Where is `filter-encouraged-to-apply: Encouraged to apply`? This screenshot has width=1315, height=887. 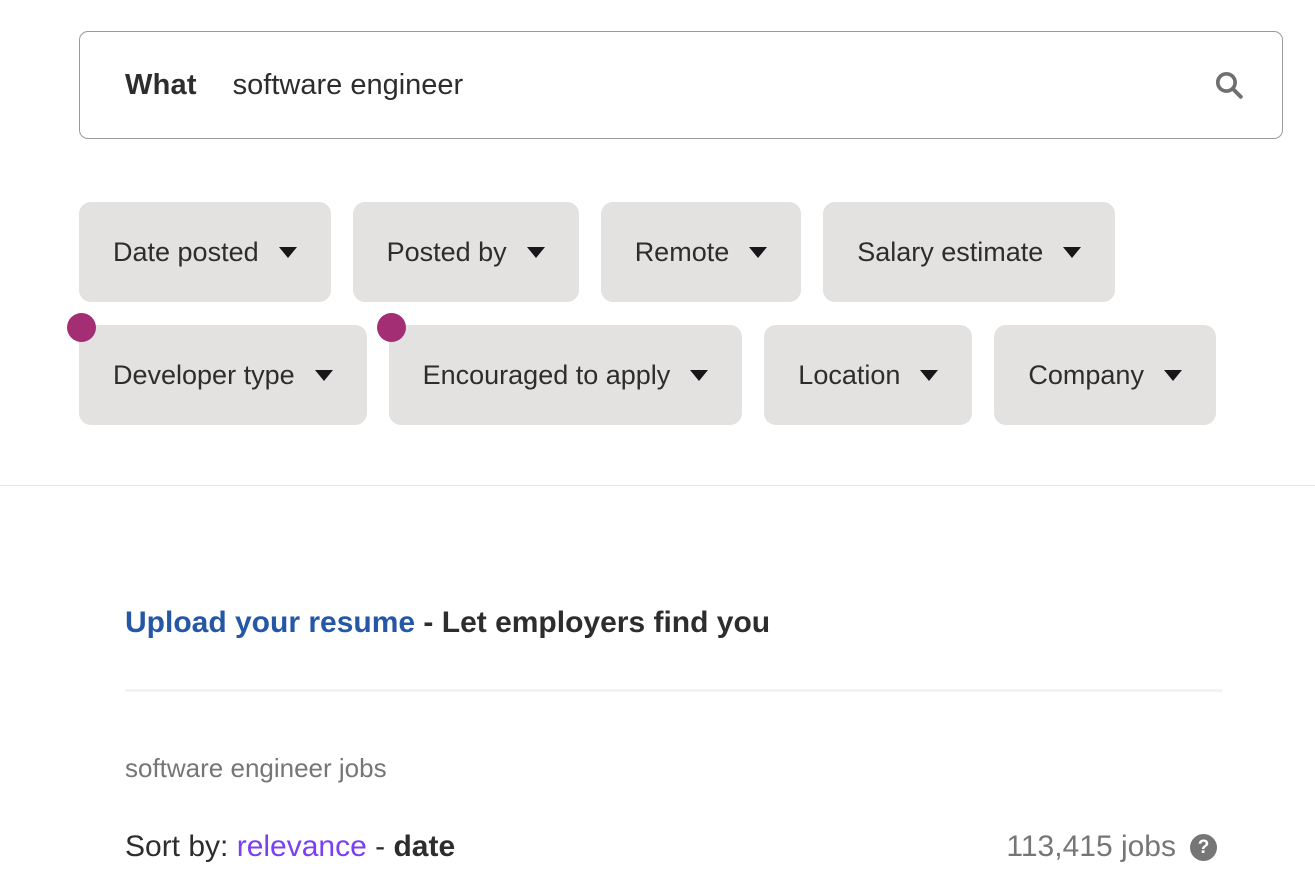
filter-encouraged-to-apply: Encouraged to apply is located at coordinates (565, 375).